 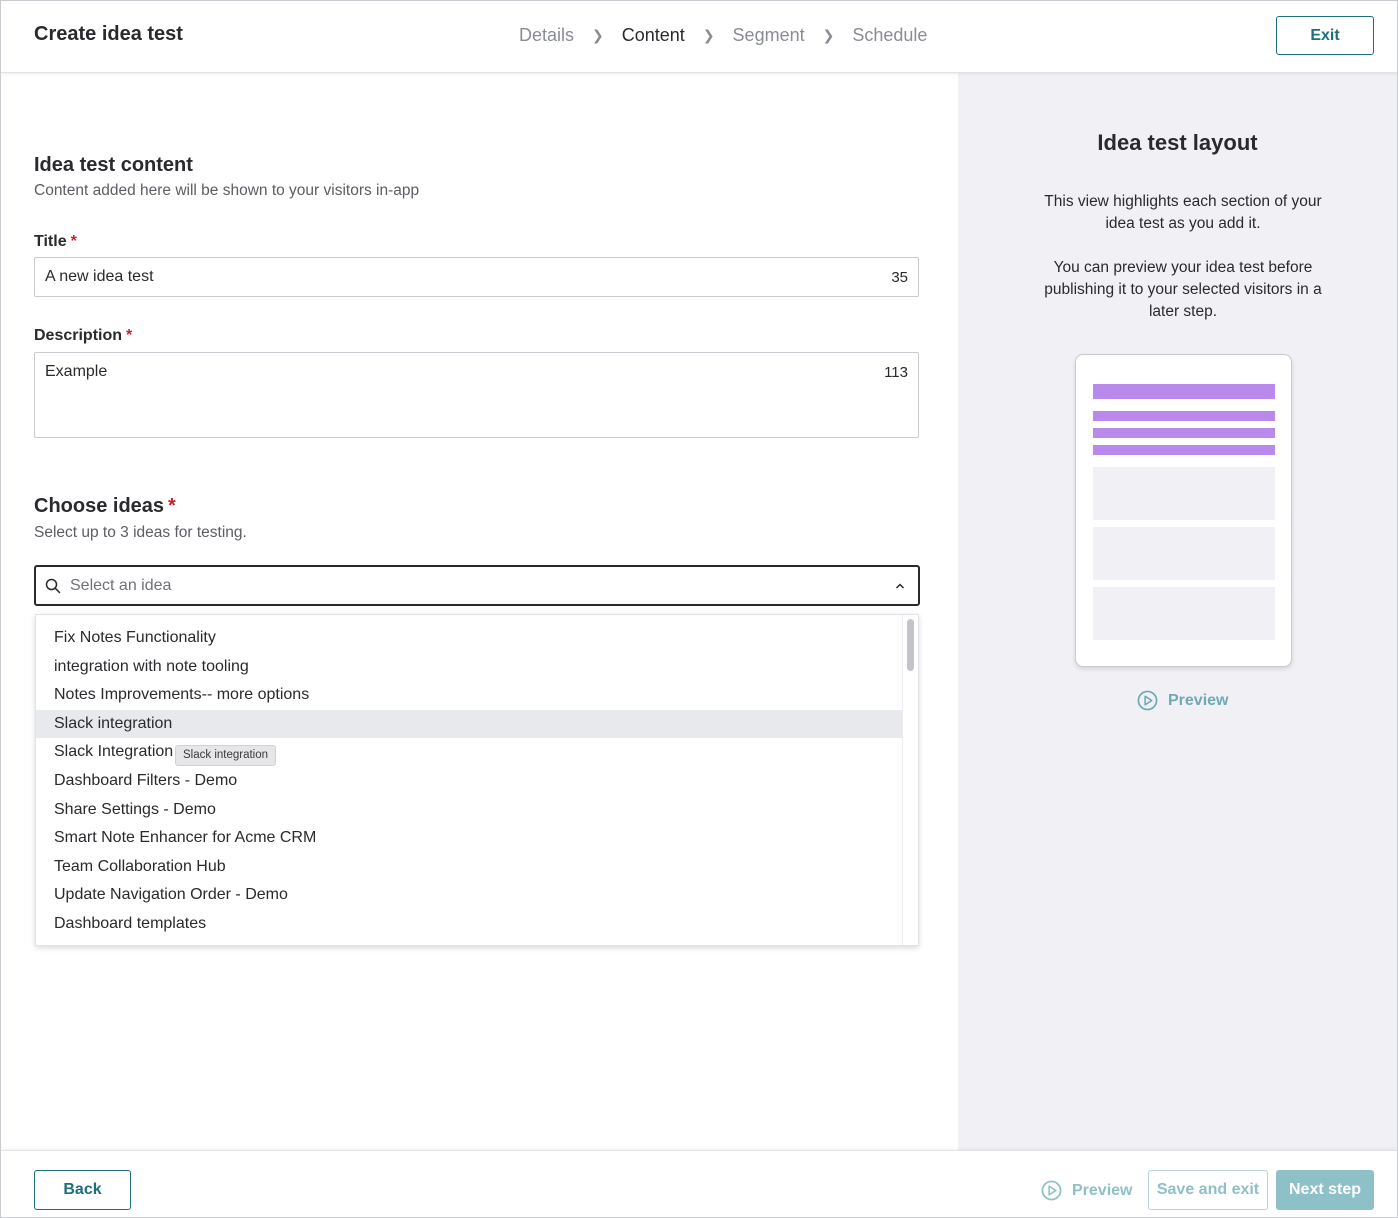 I want to click on chevron-up-icon, so click(x=900, y=586).